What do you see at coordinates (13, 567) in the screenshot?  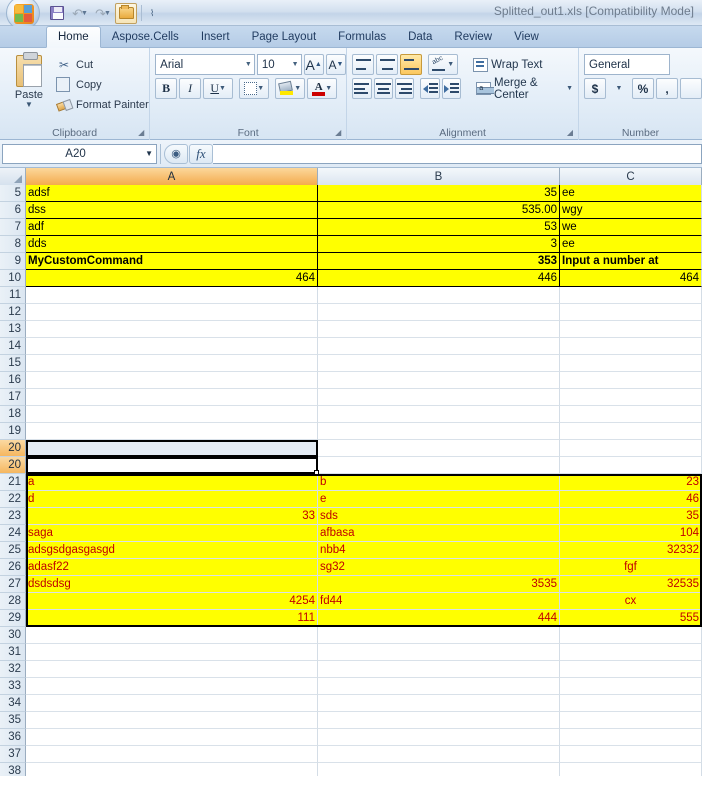 I see `row-header: 26` at bounding box center [13, 567].